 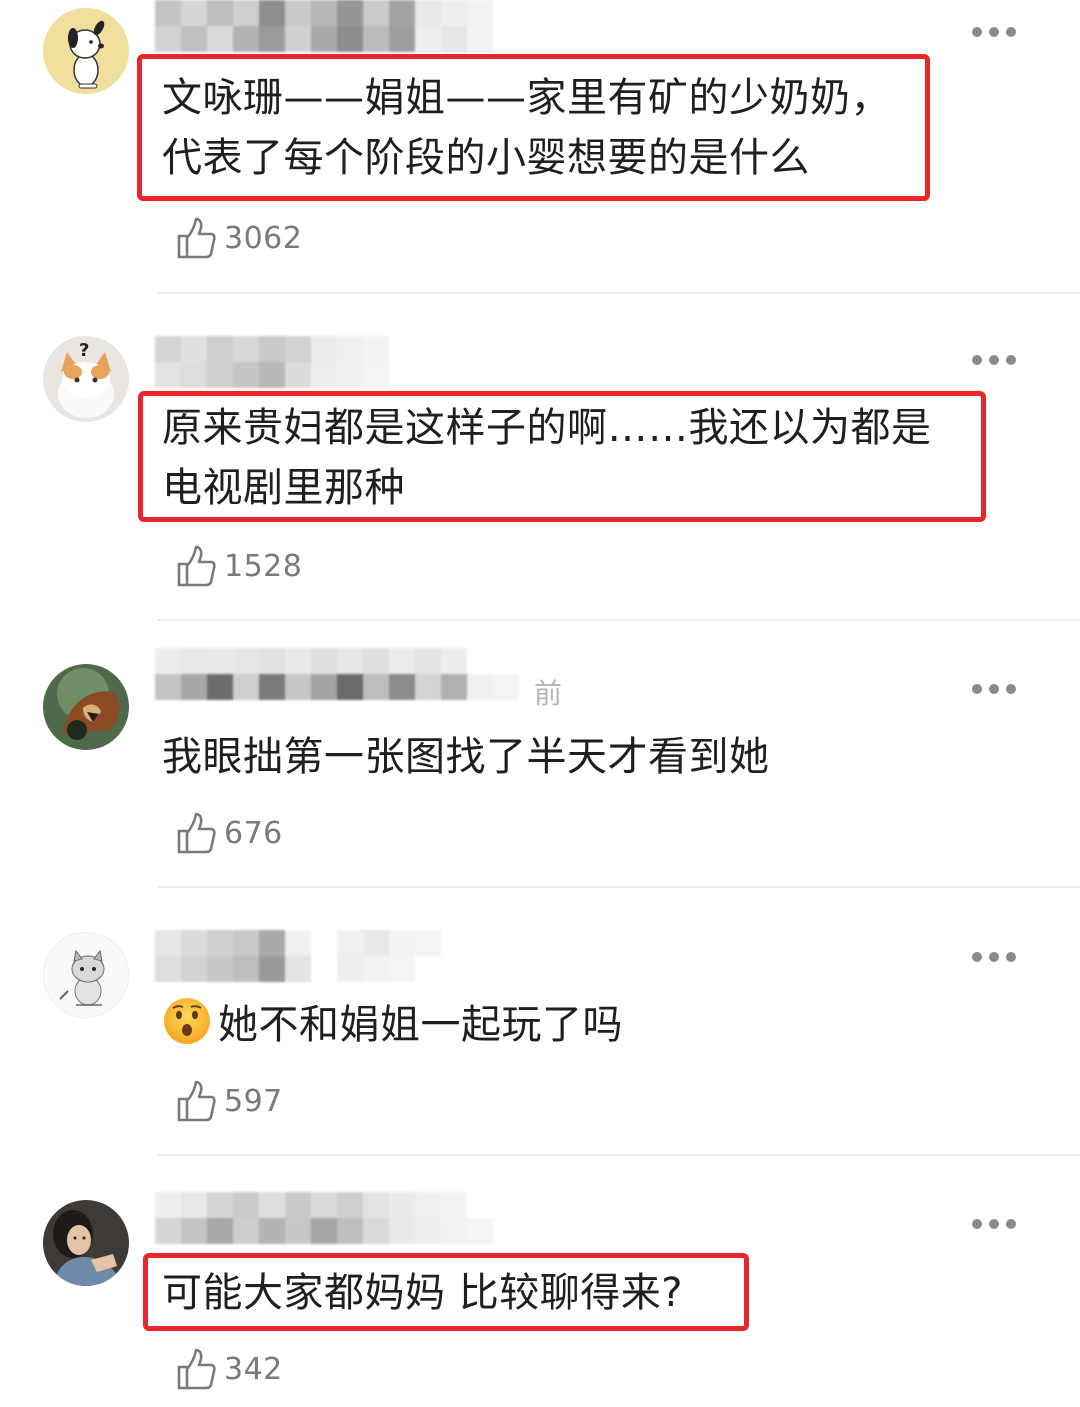 What do you see at coordinates (263, 566) in the screenshot?
I see `like-count: 1528` at bounding box center [263, 566].